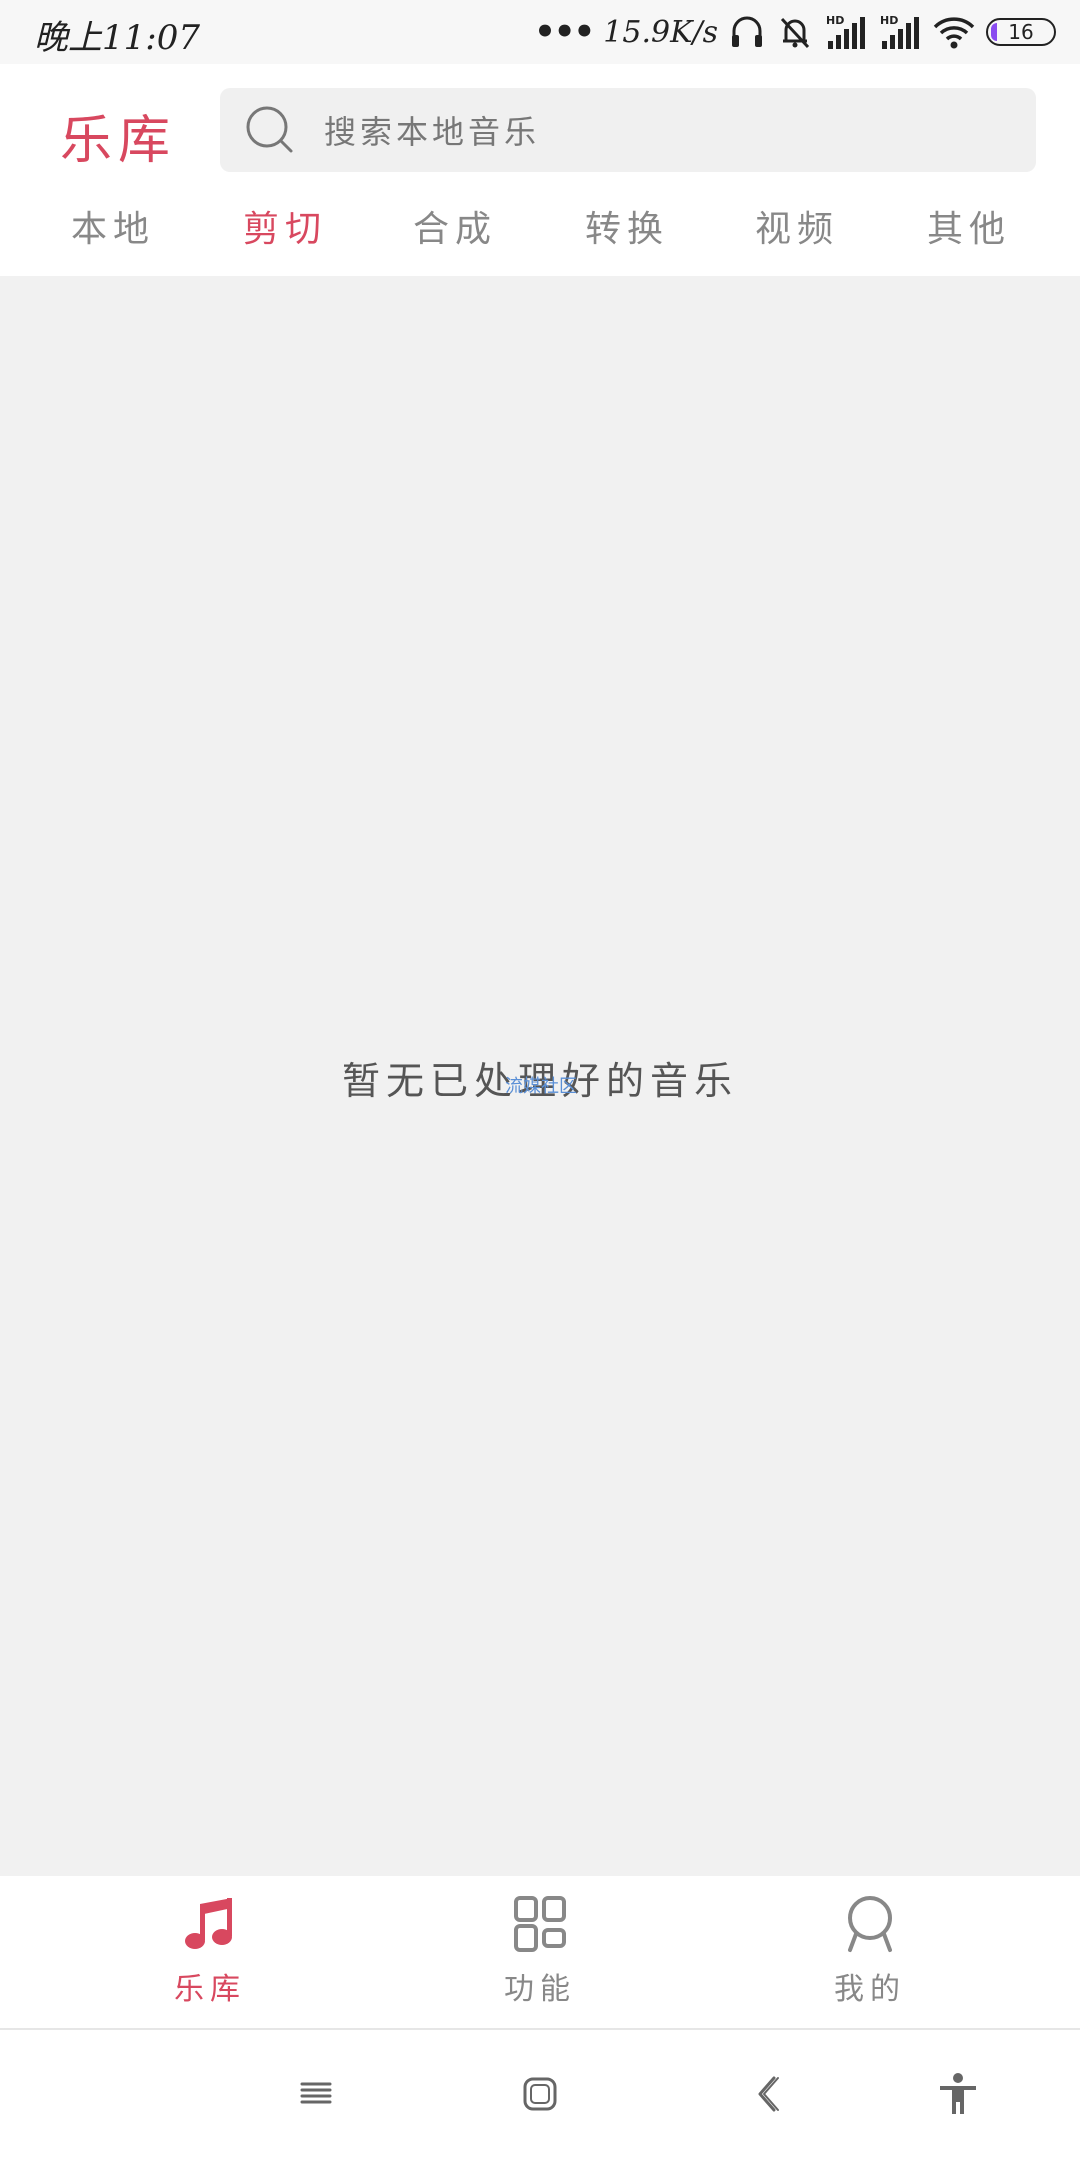 Image resolution: width=1080 pixels, height=2160 pixels. Describe the element at coordinates (210, 1989) in the screenshot. I see `nav-label-library: 乐库` at that location.